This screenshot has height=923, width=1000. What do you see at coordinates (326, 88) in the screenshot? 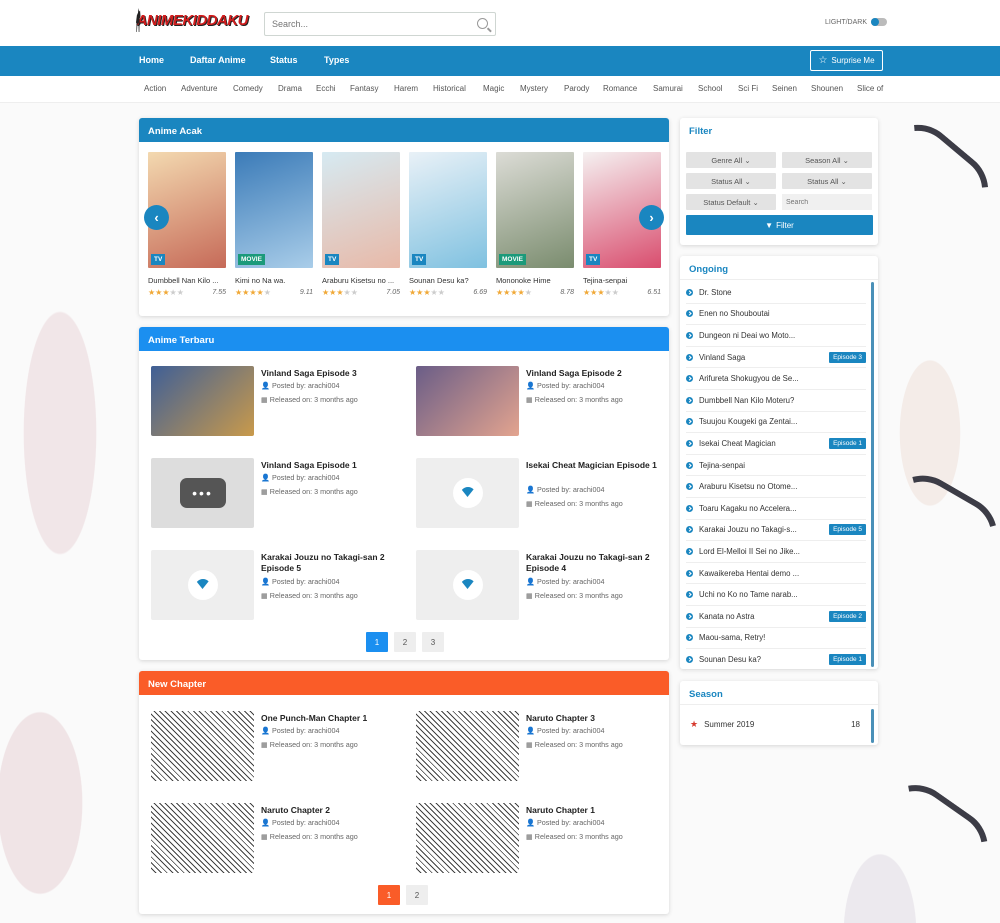
I see `genre-link: Ecchi` at bounding box center [326, 88].